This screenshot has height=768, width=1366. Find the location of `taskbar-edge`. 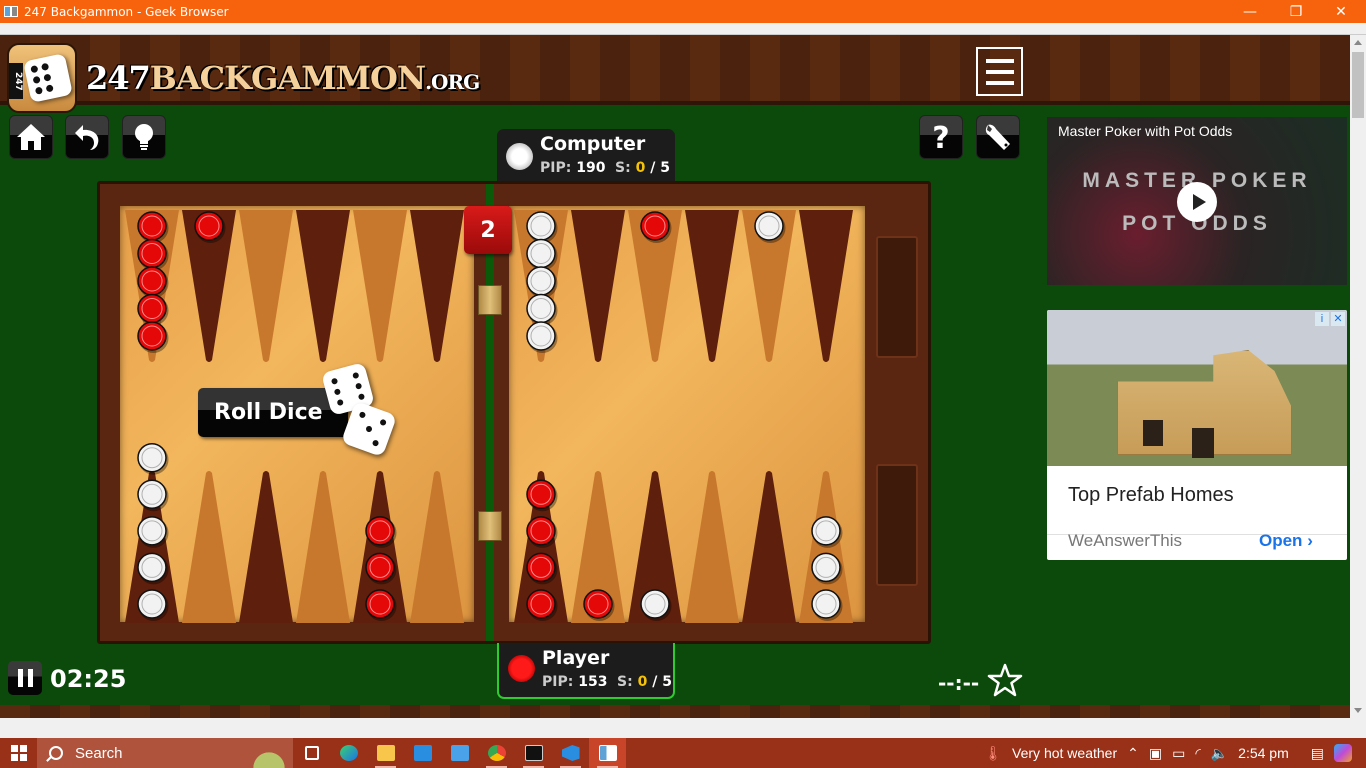

taskbar-edge is located at coordinates (348, 753).